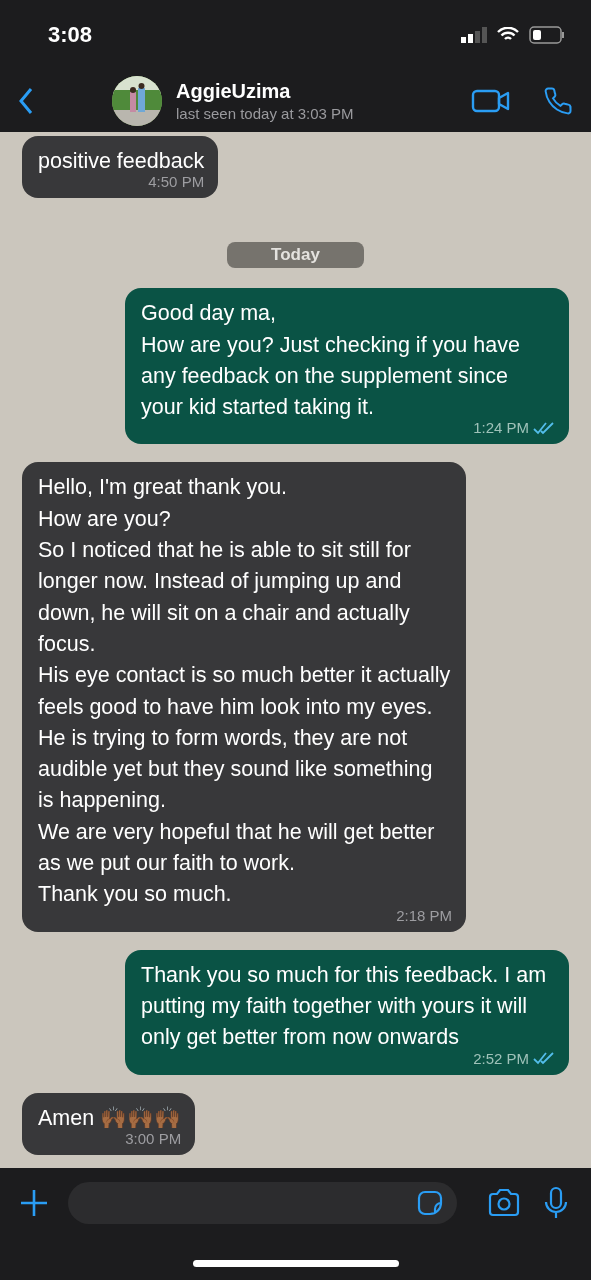 This screenshot has height=1280, width=591. I want to click on received-message-bubble: positive feedback 4:50 PM, so click(120, 167).